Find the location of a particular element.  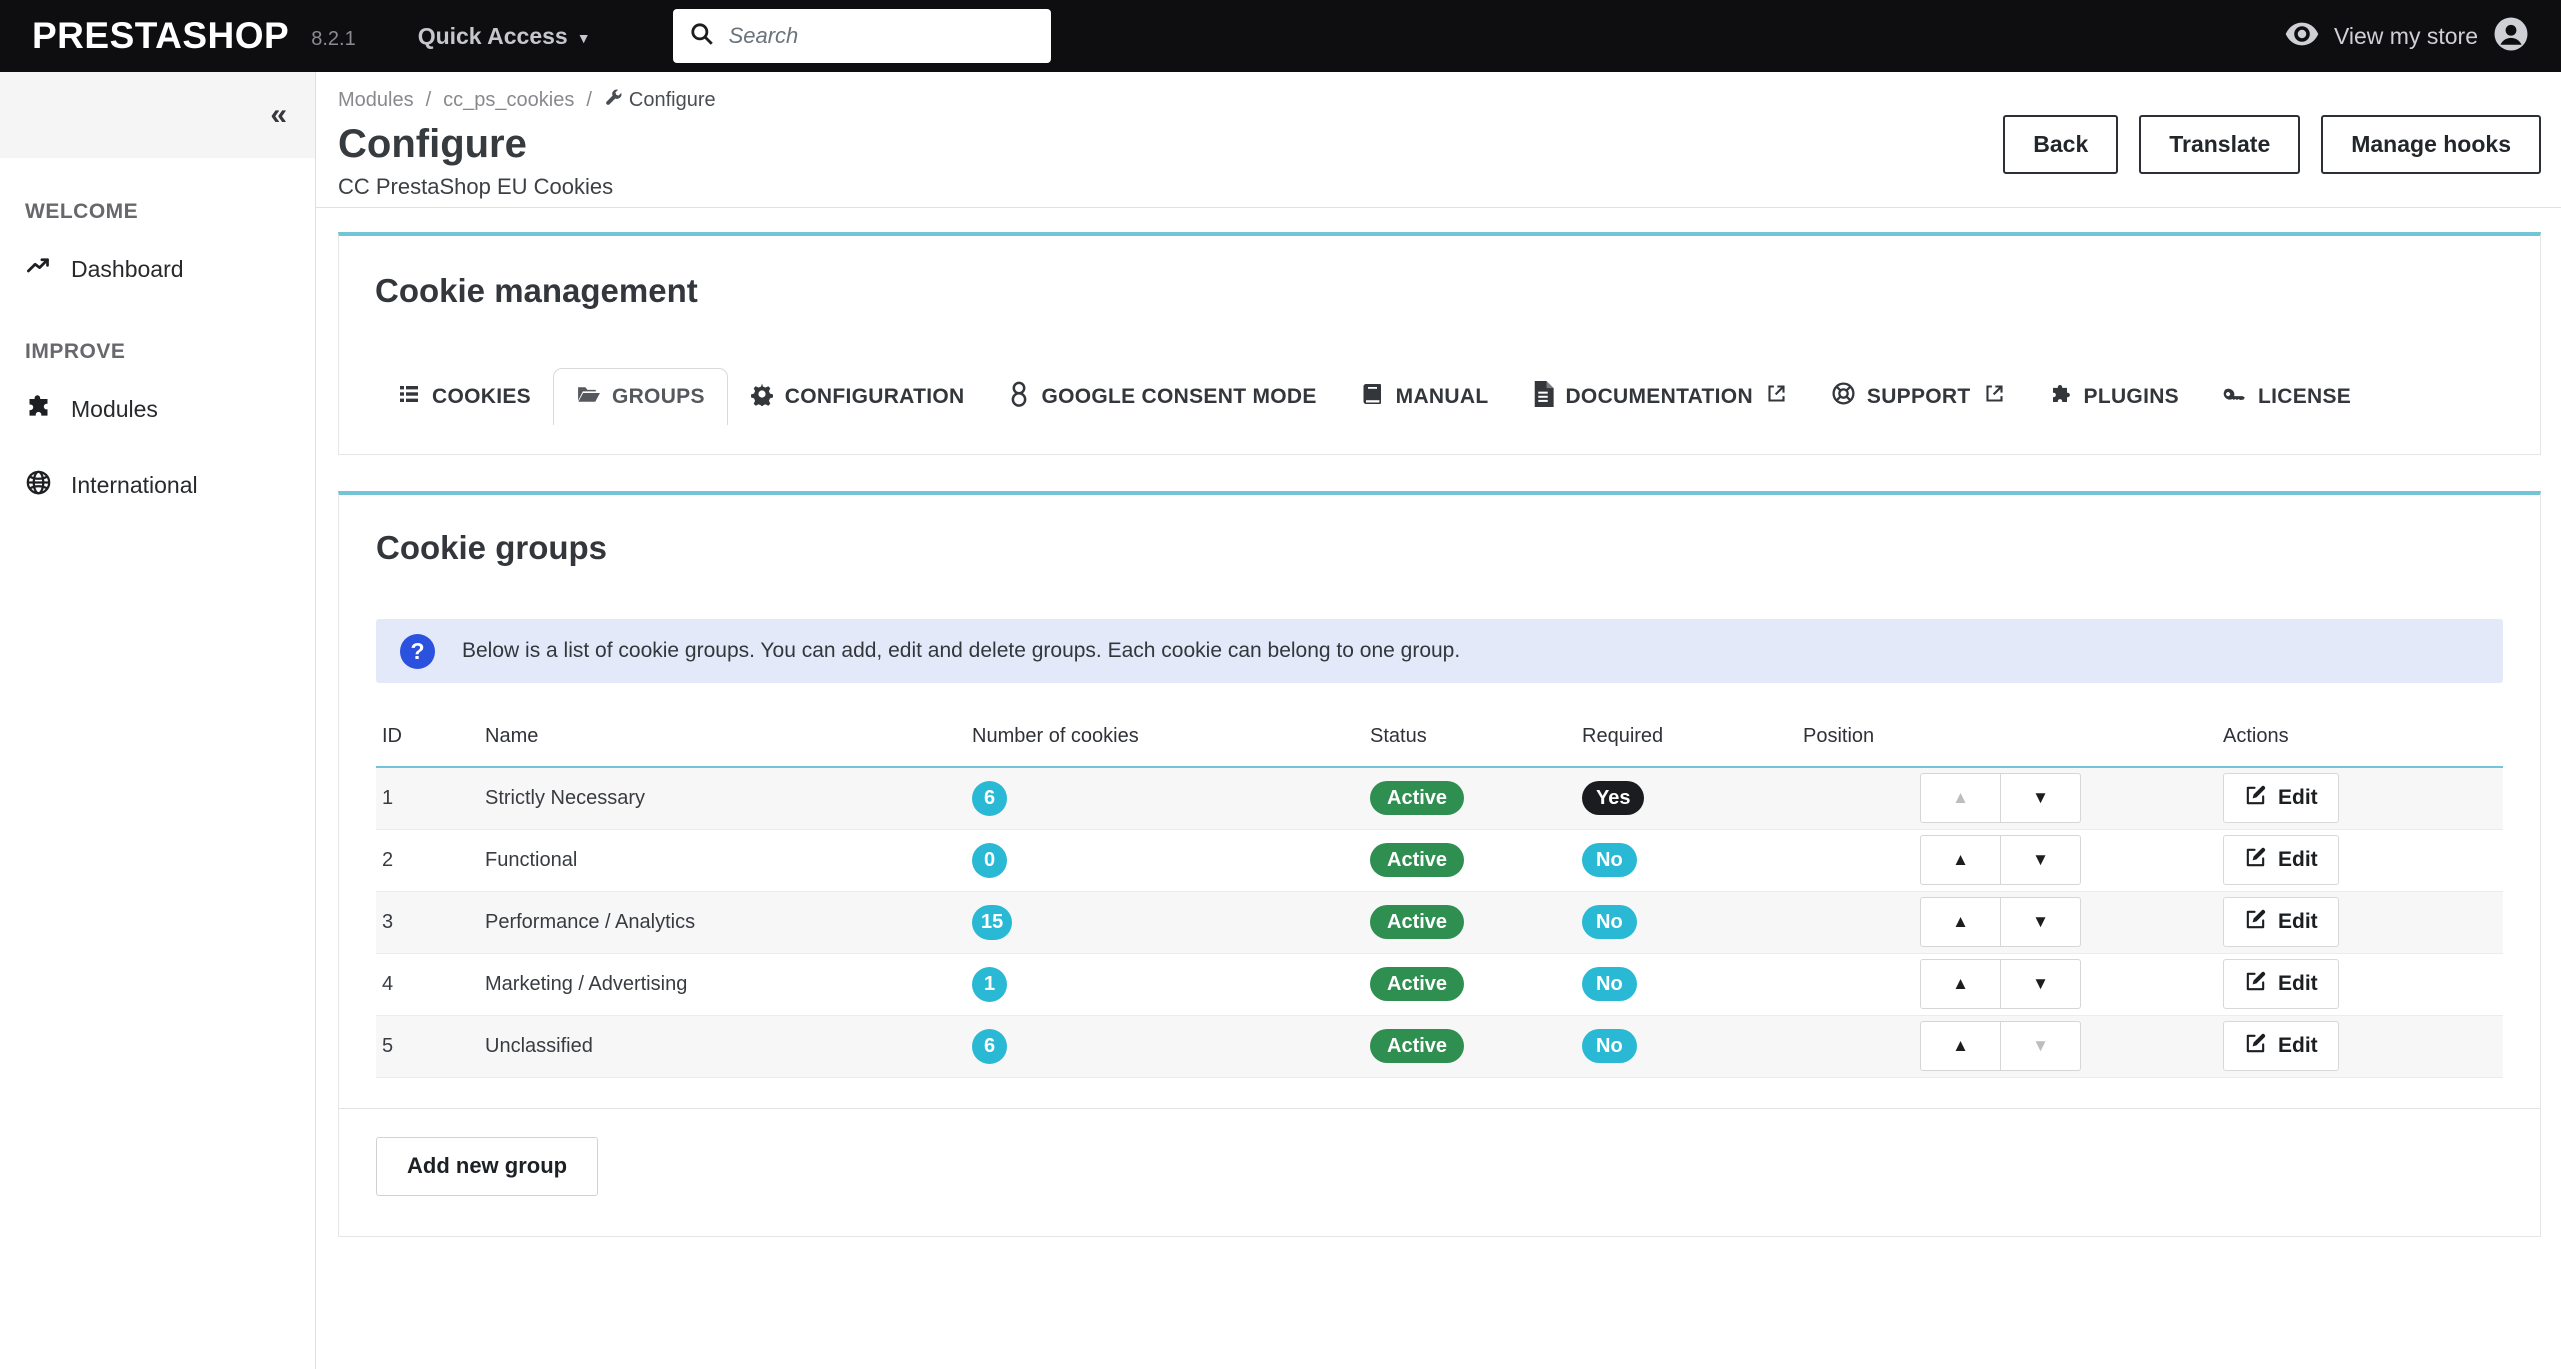

cell-cookie-count: 0 is located at coordinates (1165, 860).